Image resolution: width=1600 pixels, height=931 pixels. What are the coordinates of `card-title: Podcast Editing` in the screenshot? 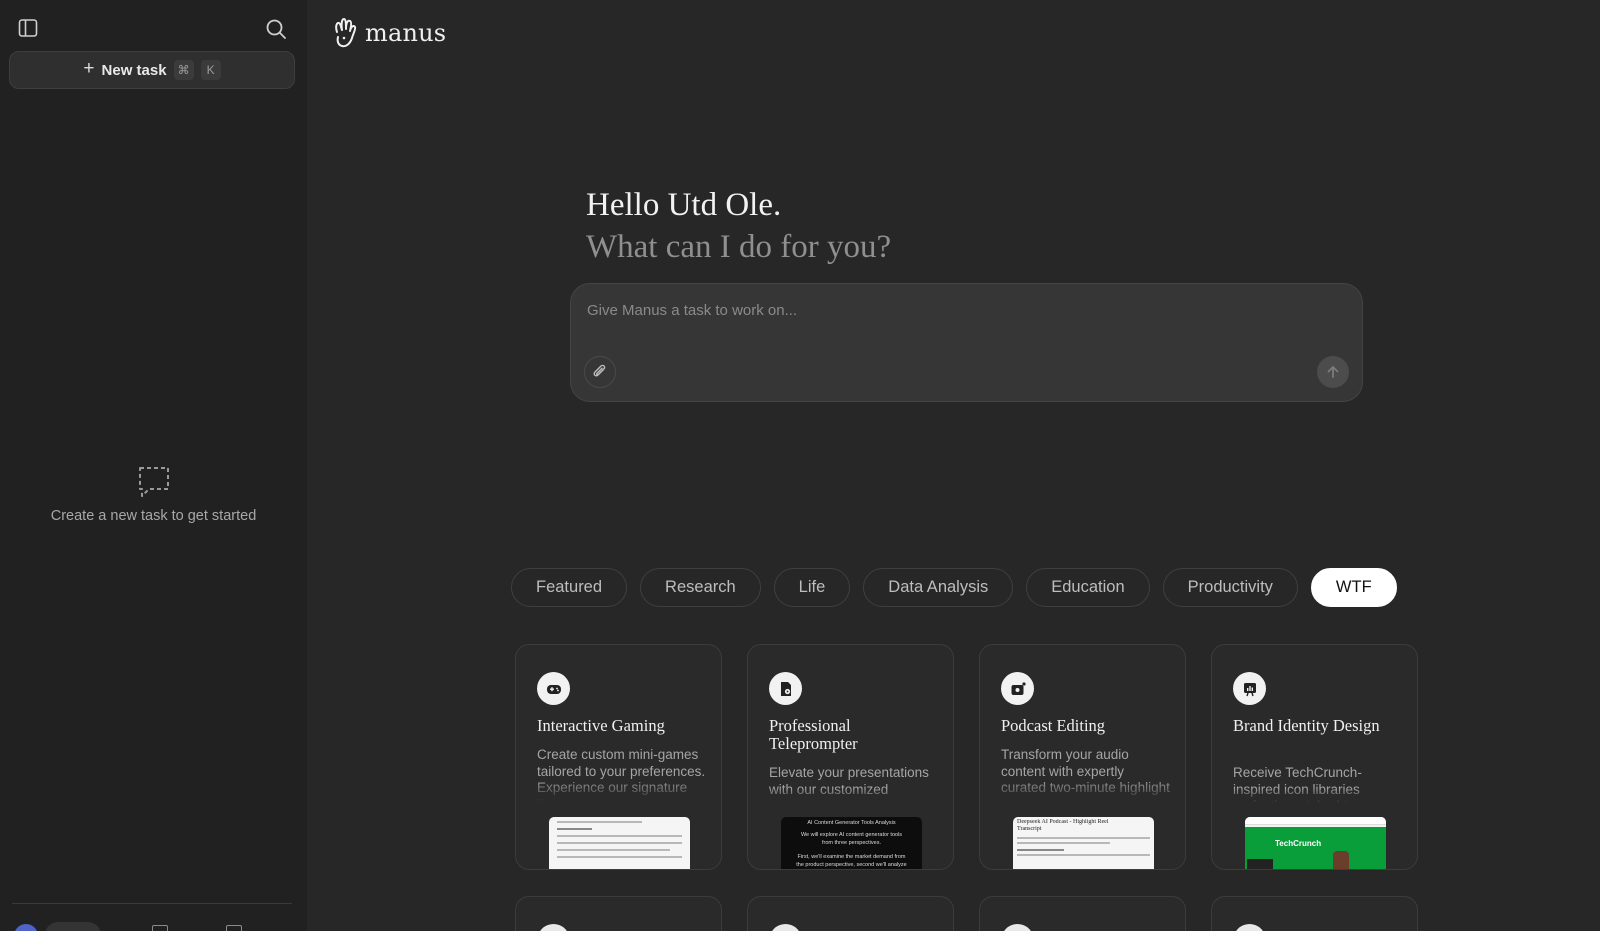 It's located at (1053, 725).